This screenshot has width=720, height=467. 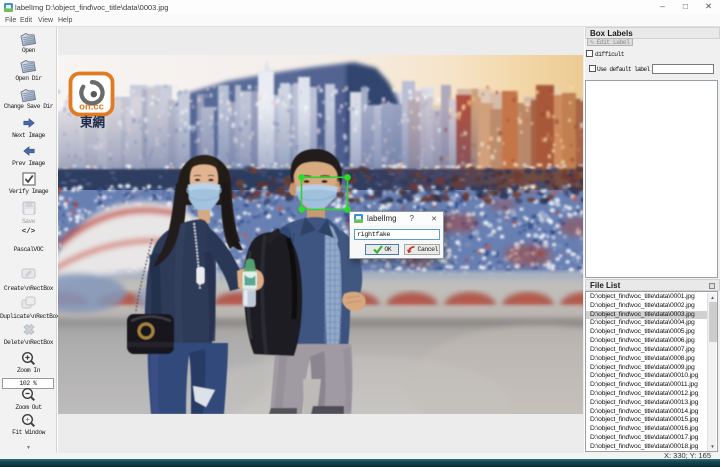 I want to click on svg-text: 東網, so click(x=92, y=122).